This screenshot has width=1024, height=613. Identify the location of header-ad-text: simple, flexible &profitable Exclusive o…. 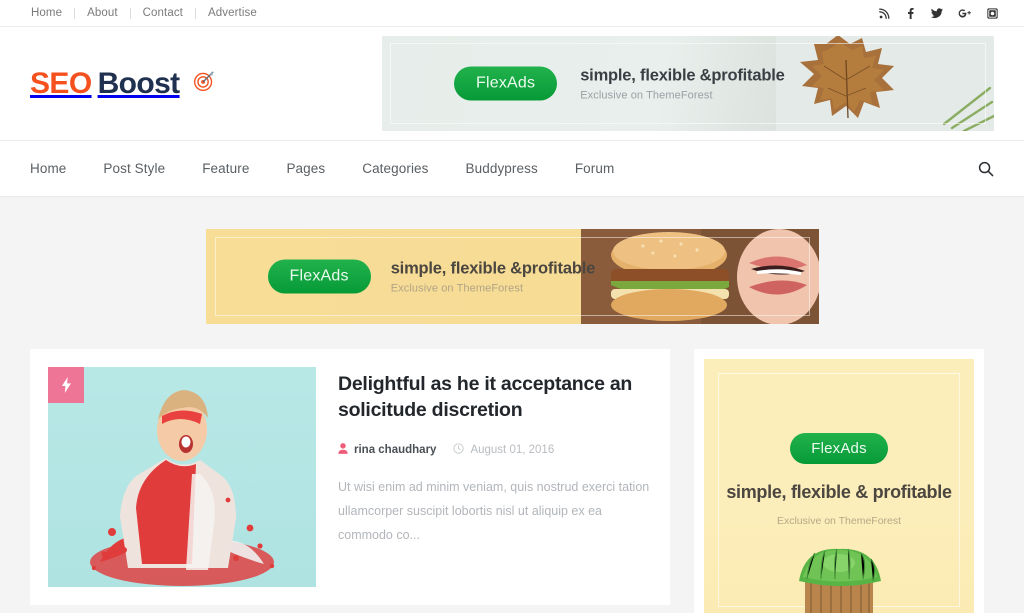
(682, 83).